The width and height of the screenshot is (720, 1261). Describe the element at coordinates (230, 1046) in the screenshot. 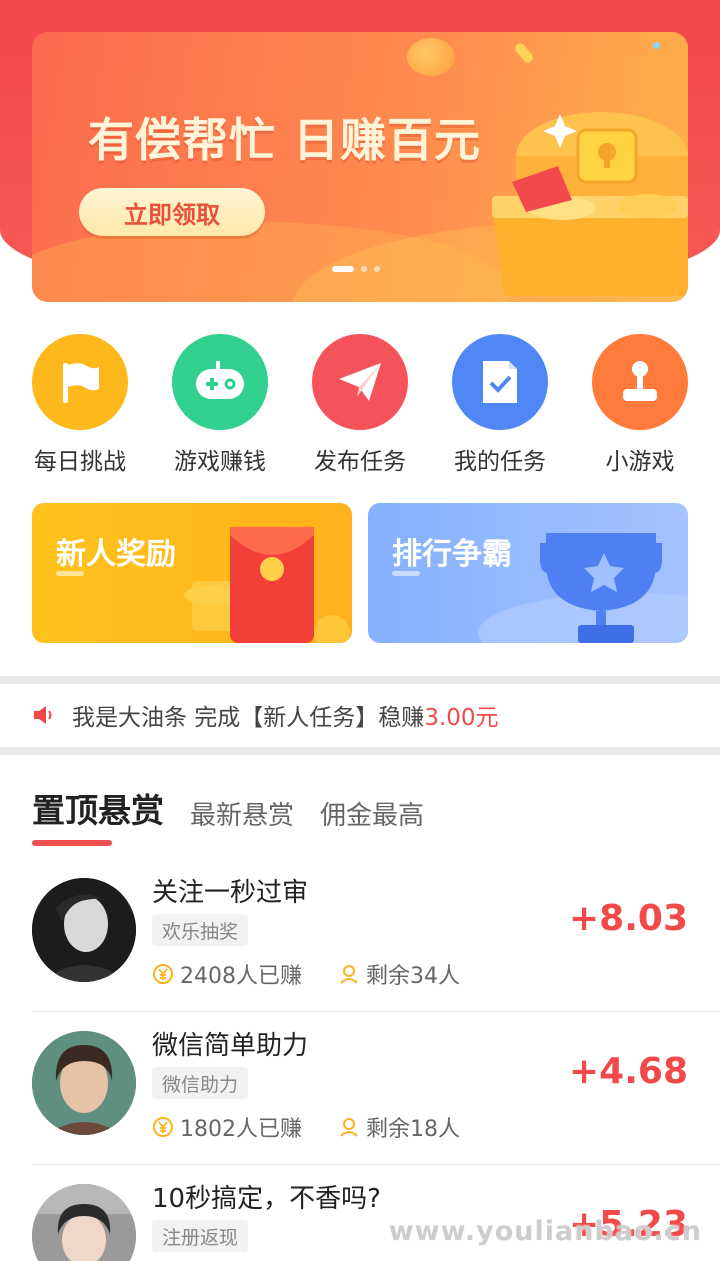

I see `task-title: 微信简单助力` at that location.